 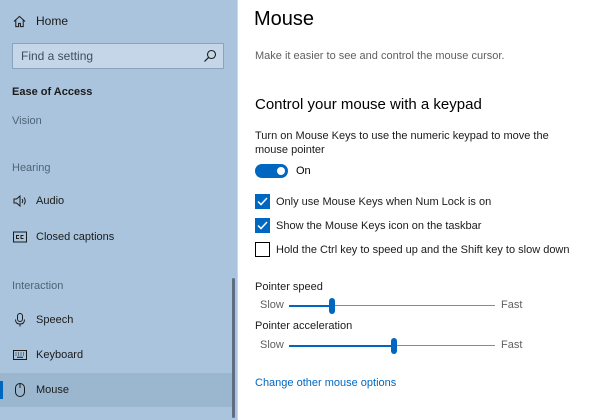 What do you see at coordinates (57, 56) in the screenshot?
I see `search-placeholder: Find a setting` at bounding box center [57, 56].